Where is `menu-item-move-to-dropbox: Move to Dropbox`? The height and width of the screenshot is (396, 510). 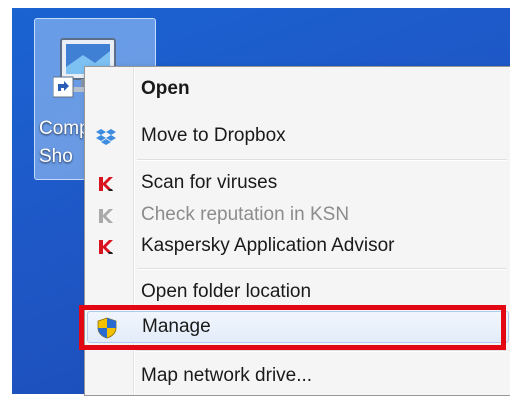 menu-item-move-to-dropbox: Move to Dropbox is located at coordinates (298, 136).